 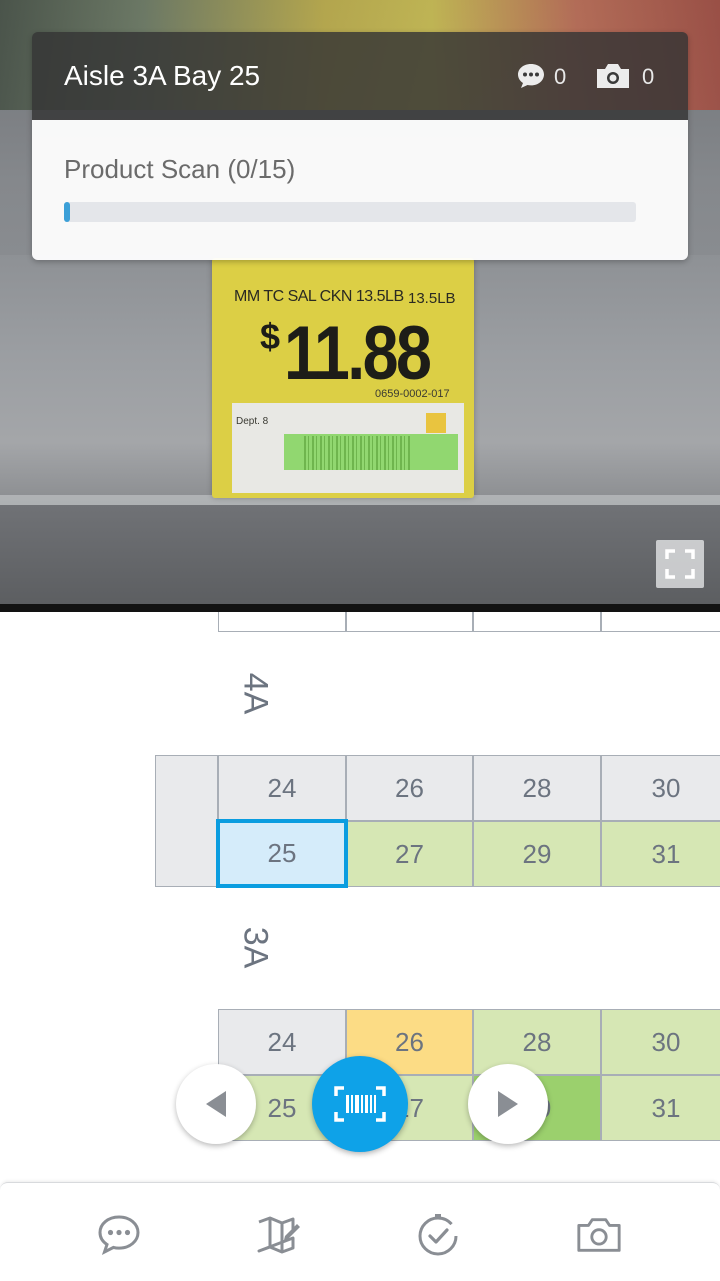 What do you see at coordinates (409, 854) in the screenshot?
I see `map-cell: 27` at bounding box center [409, 854].